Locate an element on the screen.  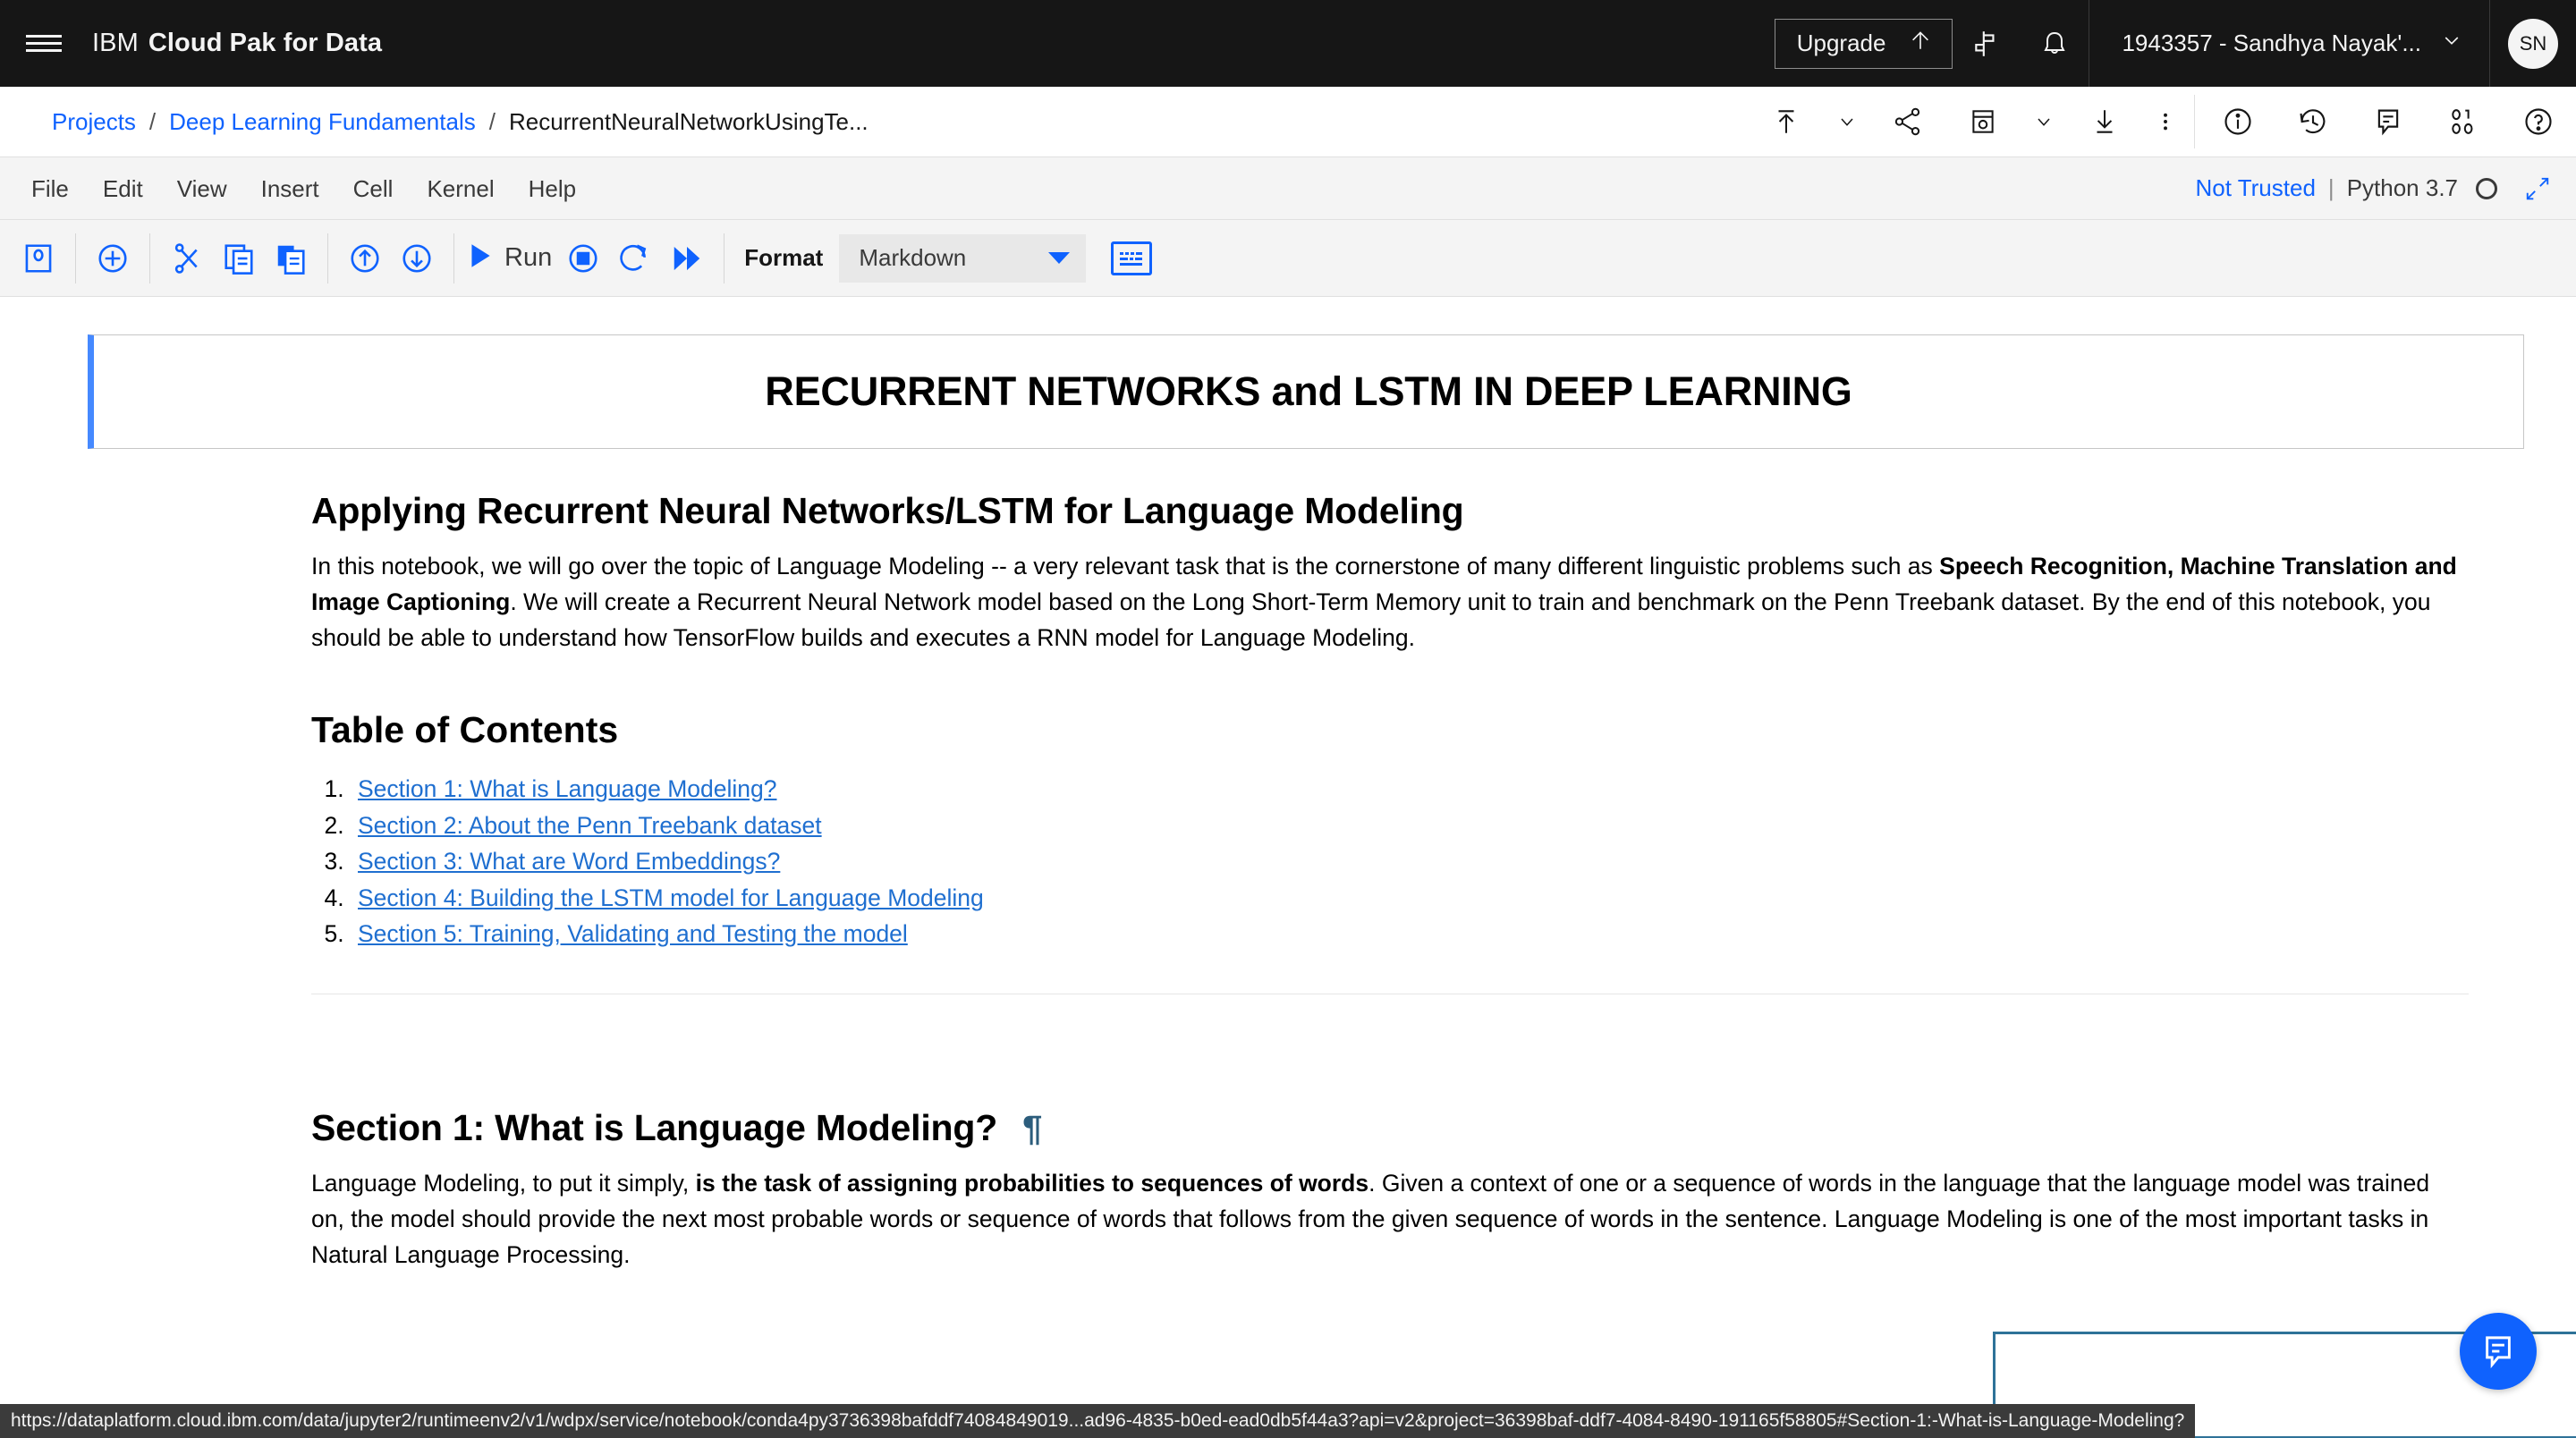
restart-icon is located at coordinates (635, 258).